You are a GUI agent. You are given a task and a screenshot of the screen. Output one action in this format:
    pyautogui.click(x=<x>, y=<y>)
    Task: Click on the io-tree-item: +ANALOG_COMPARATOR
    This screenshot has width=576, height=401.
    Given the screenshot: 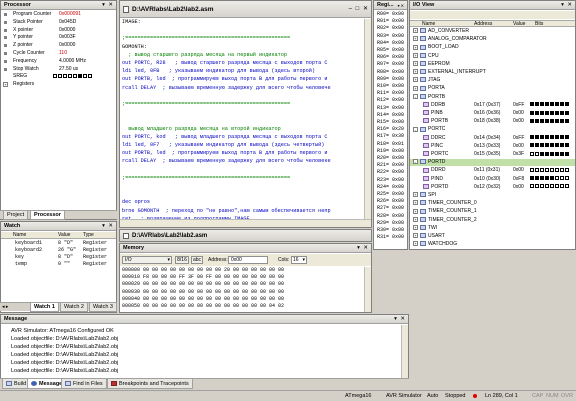 What is the action you would take?
    pyautogui.click(x=492, y=39)
    